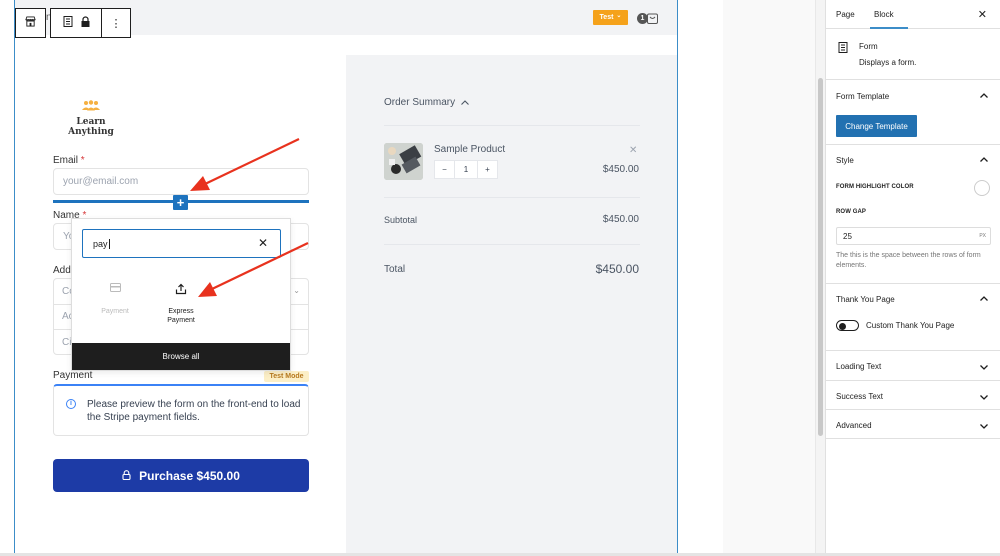 This screenshot has height=556, width=1000. I want to click on toggle-knob, so click(842, 326).